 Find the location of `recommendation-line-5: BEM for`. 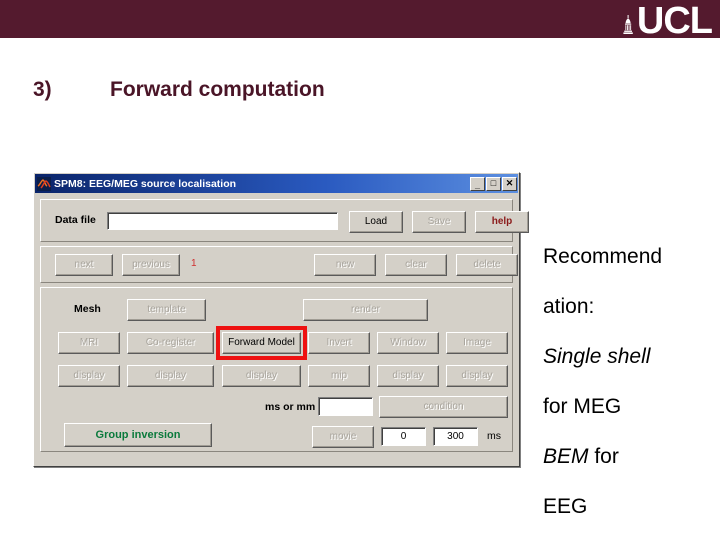

recommendation-line-5: BEM for is located at coordinates (631, 457).